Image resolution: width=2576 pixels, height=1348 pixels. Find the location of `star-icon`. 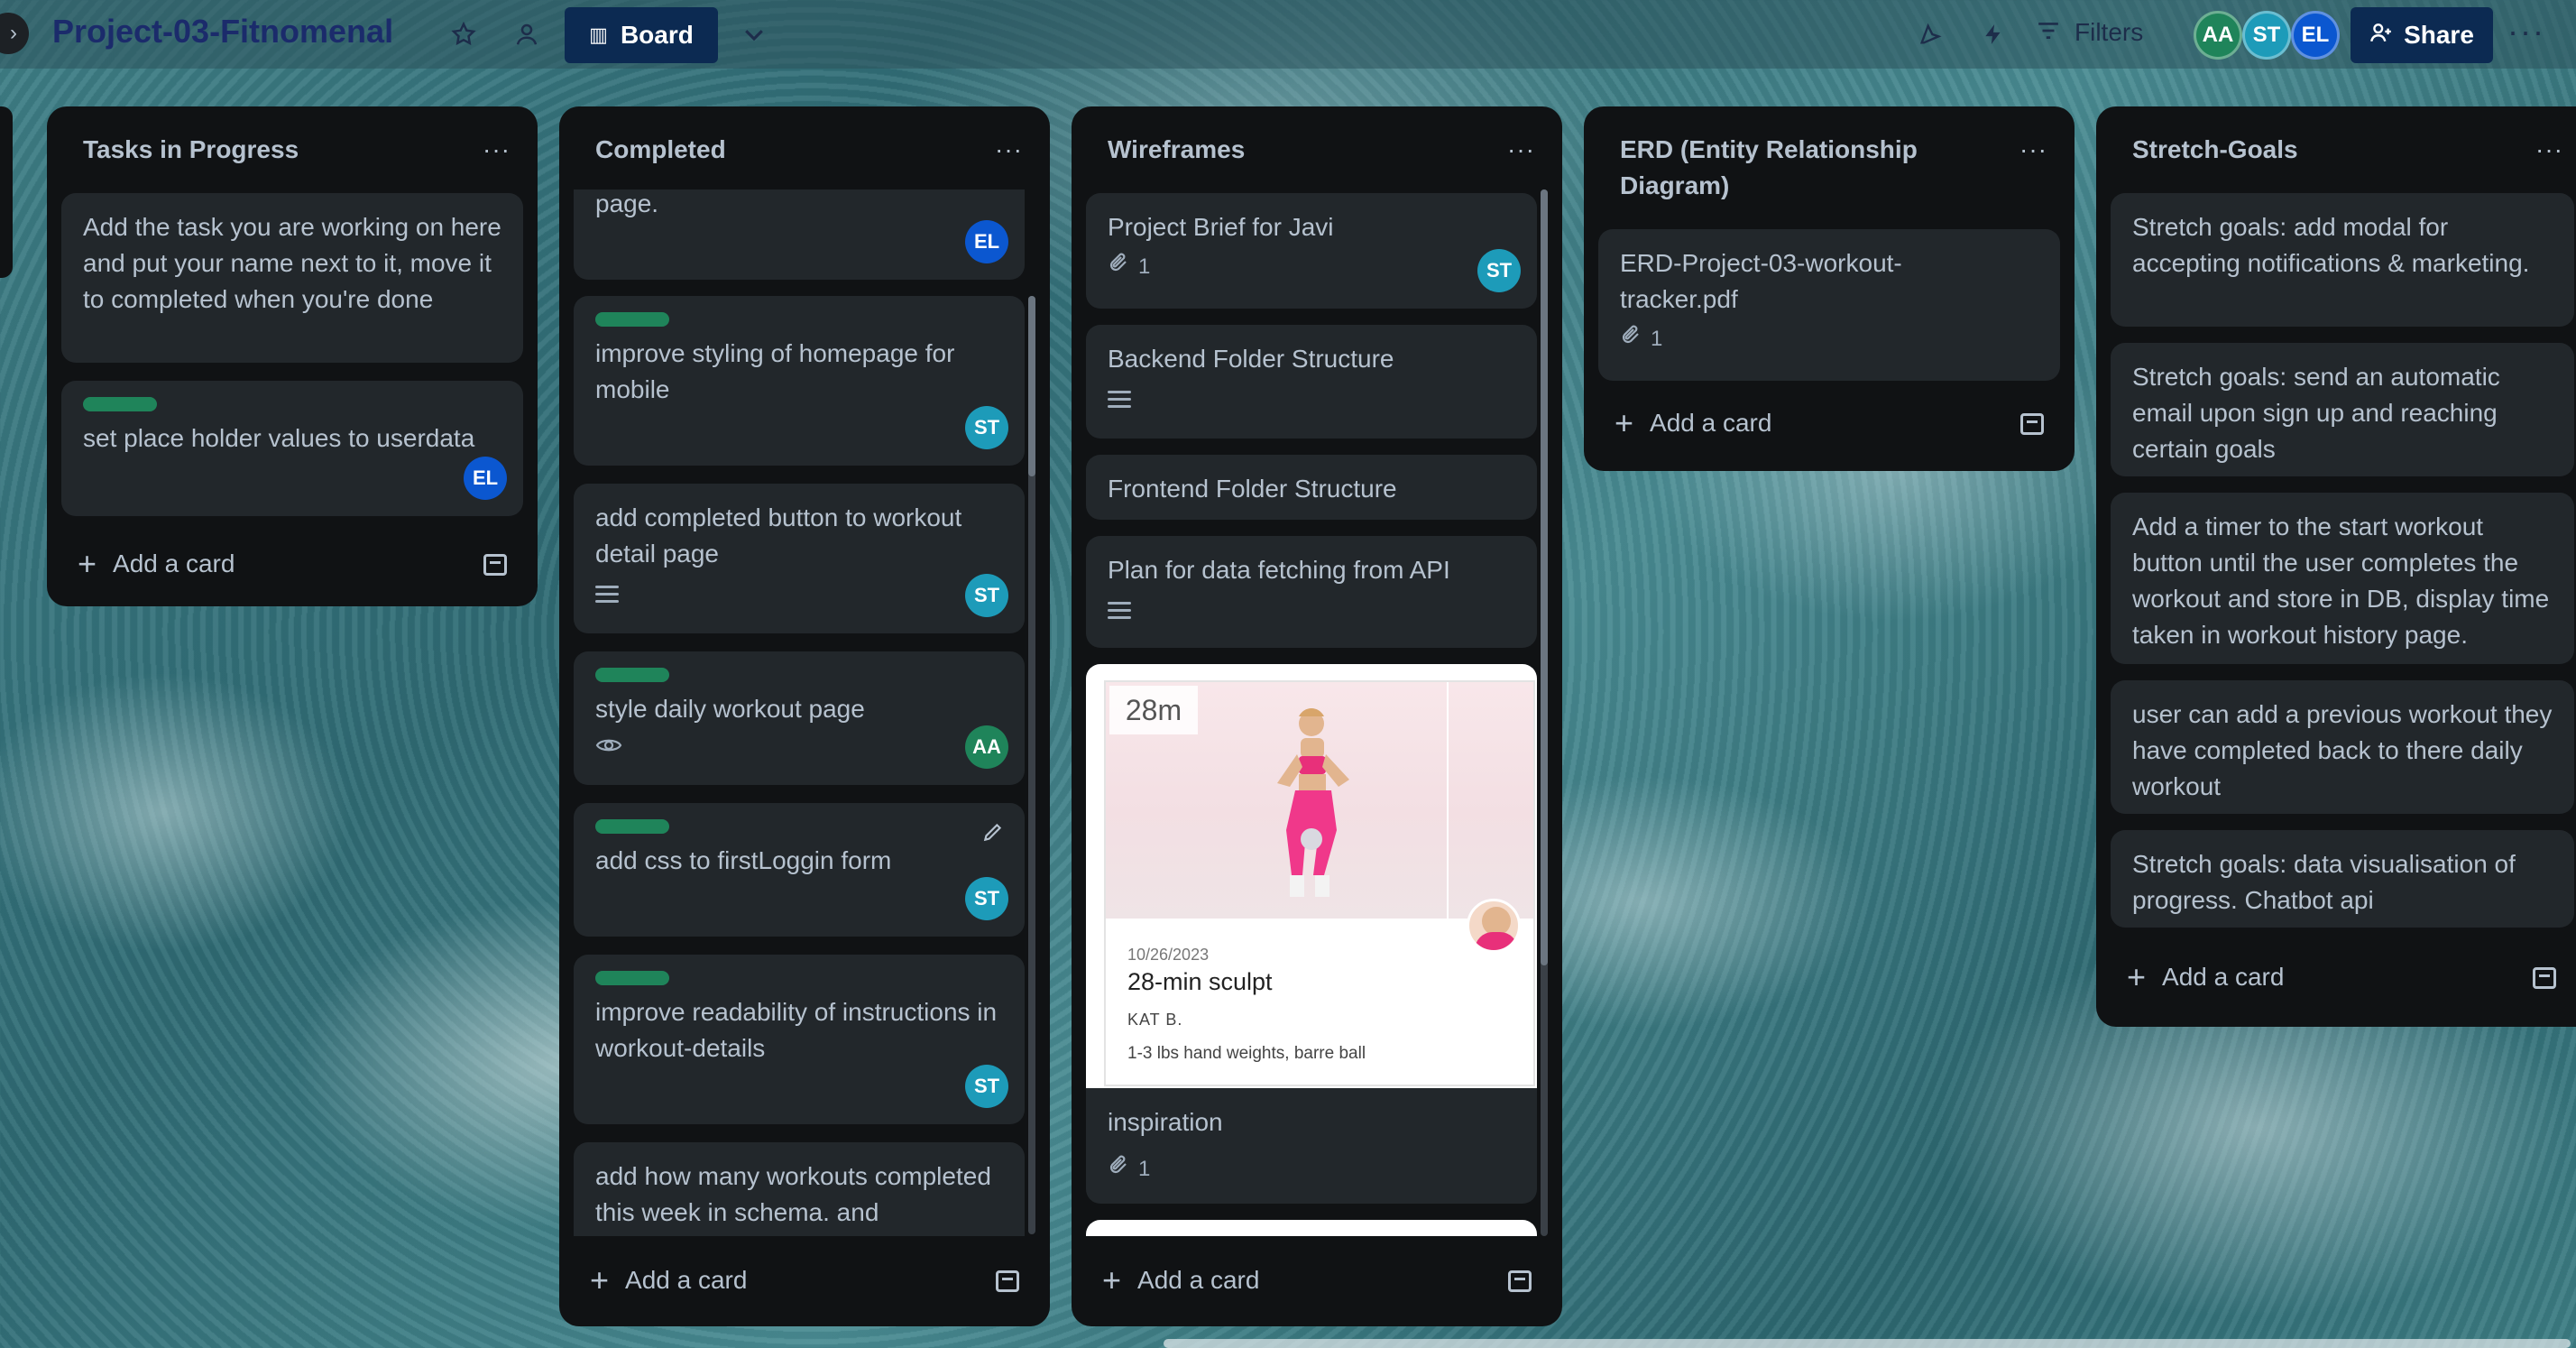

star-icon is located at coordinates (464, 34).